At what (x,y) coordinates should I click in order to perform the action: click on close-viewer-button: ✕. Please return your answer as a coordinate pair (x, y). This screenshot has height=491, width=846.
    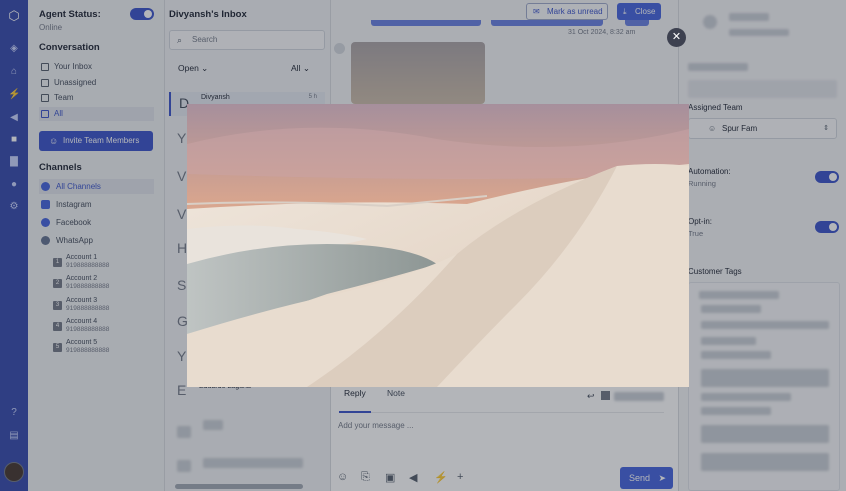
    Looking at the image, I should click on (676, 37).